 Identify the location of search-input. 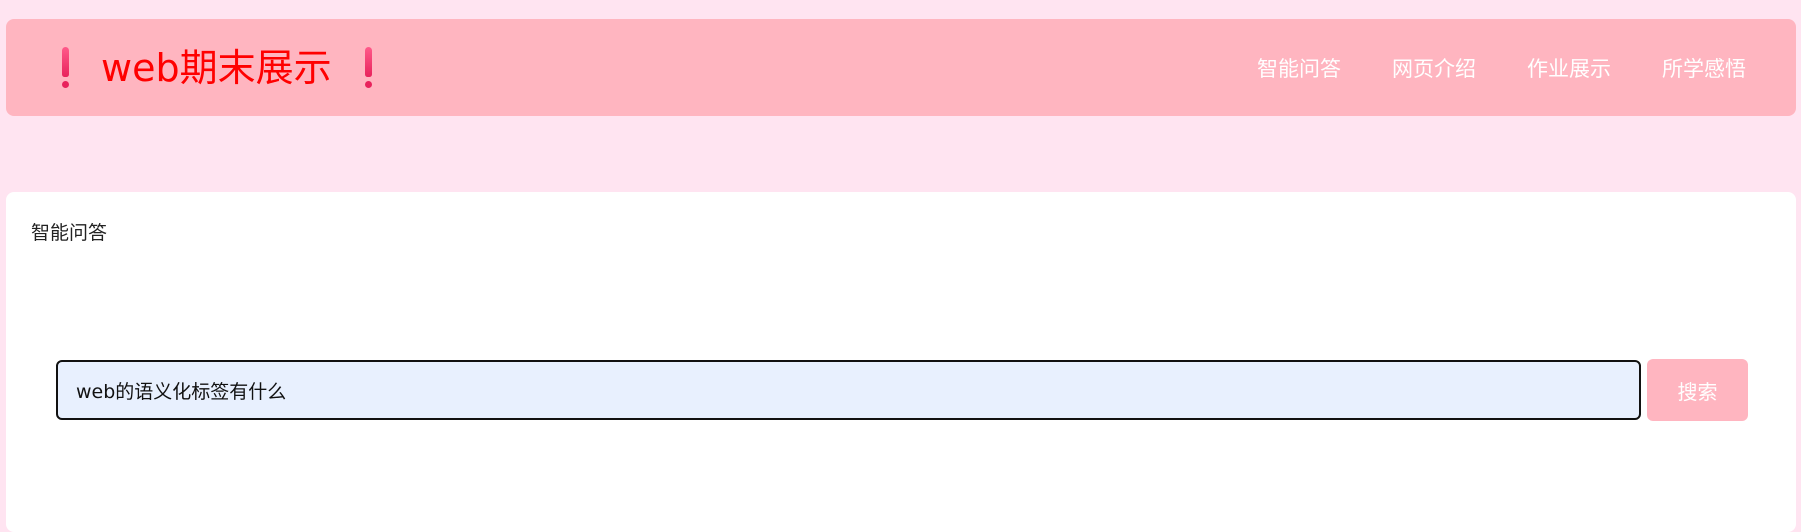
(848, 390).